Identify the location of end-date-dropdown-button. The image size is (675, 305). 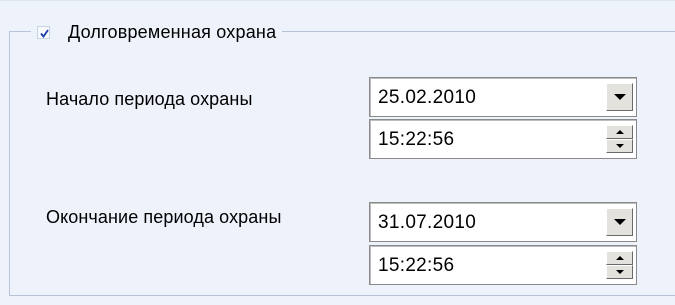
(619, 222).